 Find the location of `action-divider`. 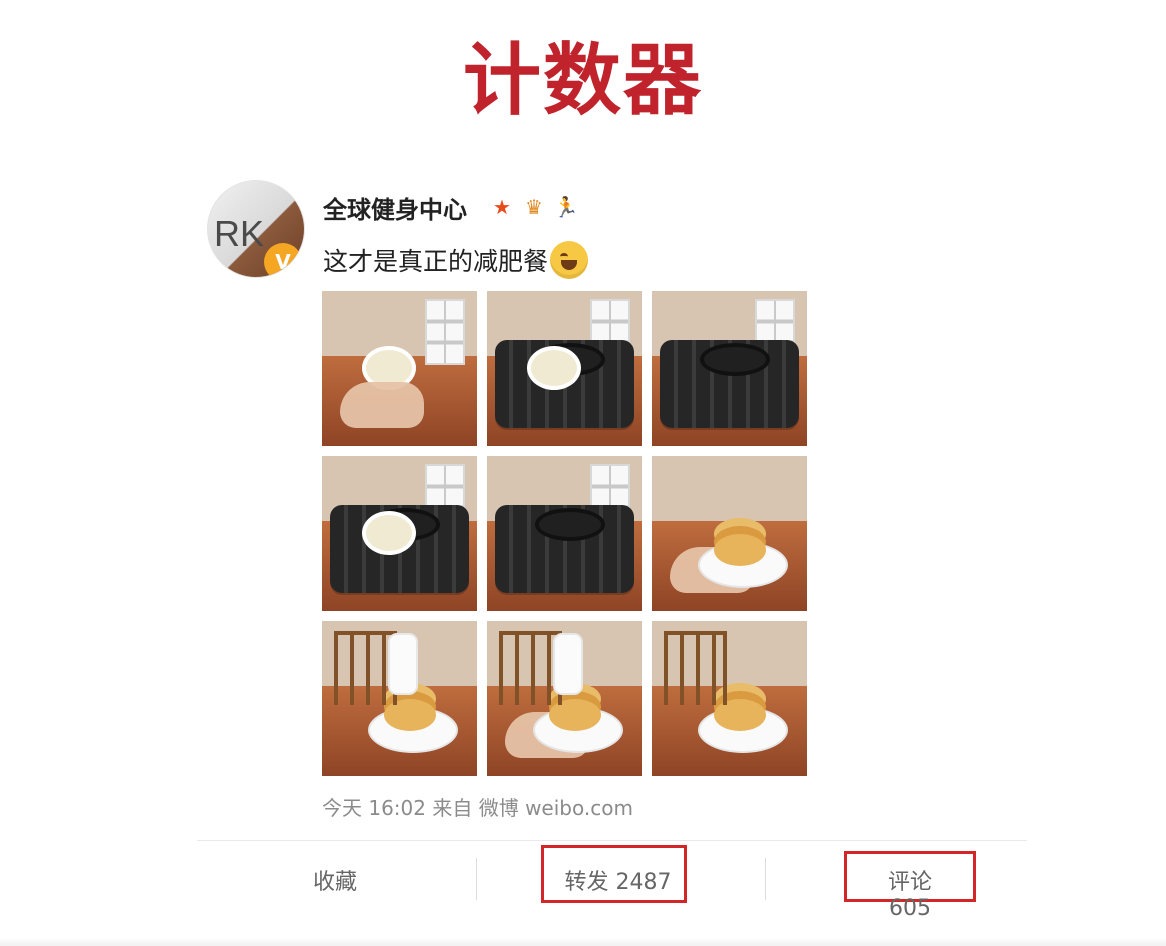

action-divider is located at coordinates (612, 840).